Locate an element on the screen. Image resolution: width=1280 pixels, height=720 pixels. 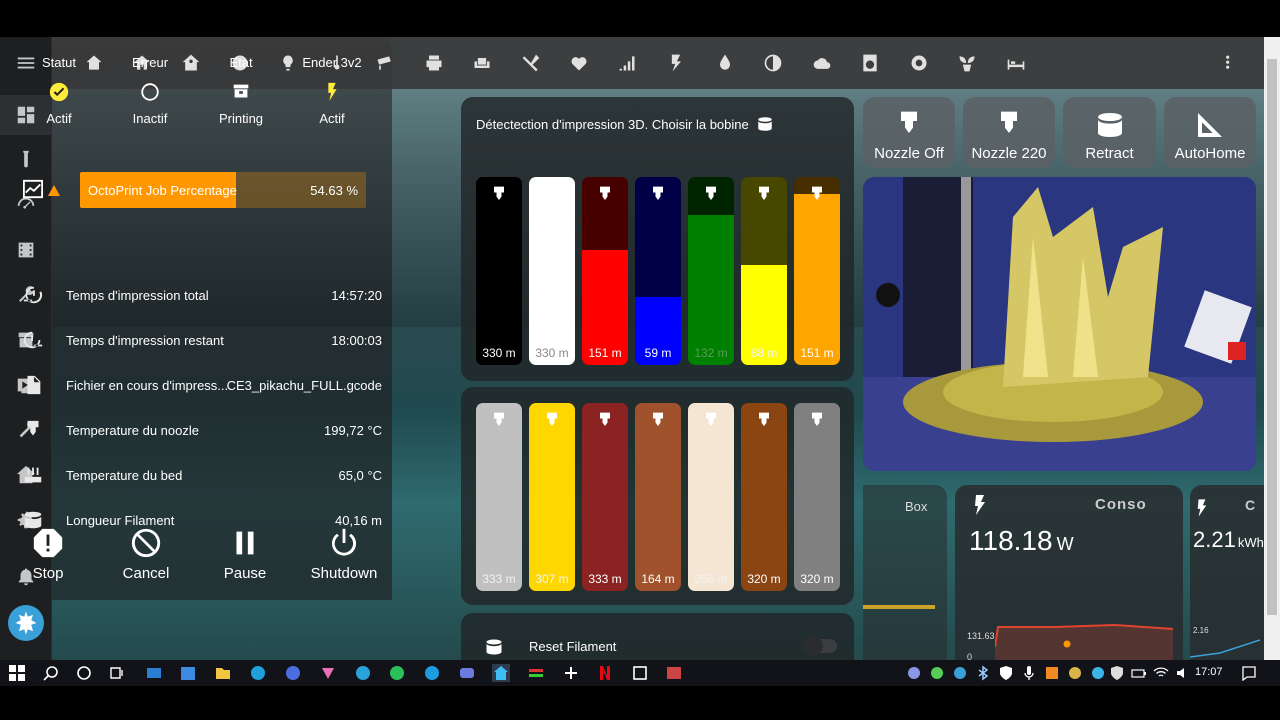
wifi-icon is located at coordinates (1161, 673).